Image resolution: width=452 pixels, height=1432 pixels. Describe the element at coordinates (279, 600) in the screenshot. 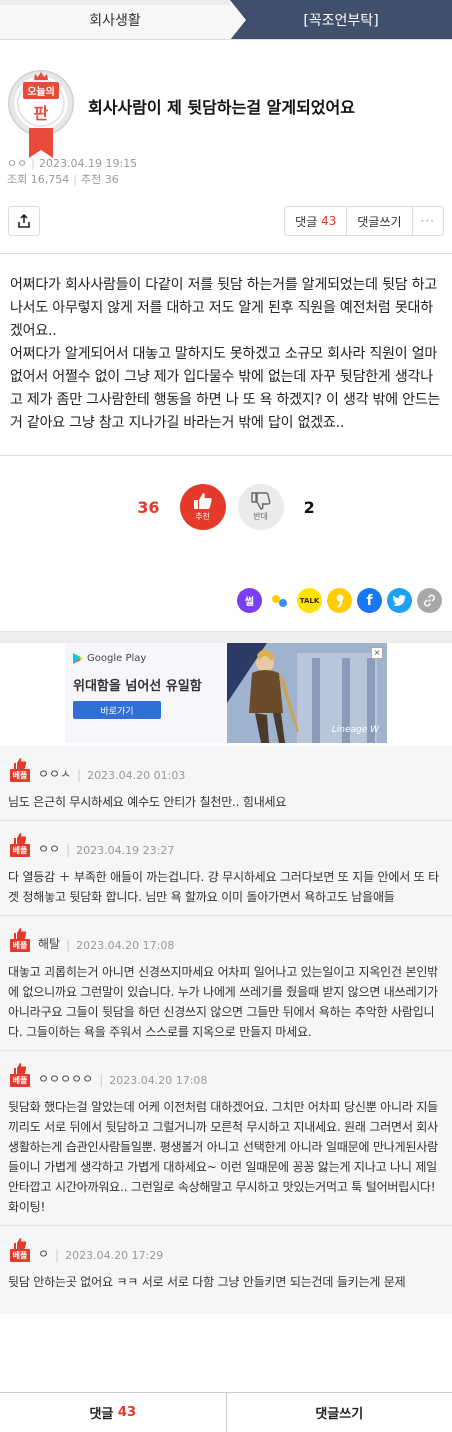

I see `kakaostory-share-icon` at that location.